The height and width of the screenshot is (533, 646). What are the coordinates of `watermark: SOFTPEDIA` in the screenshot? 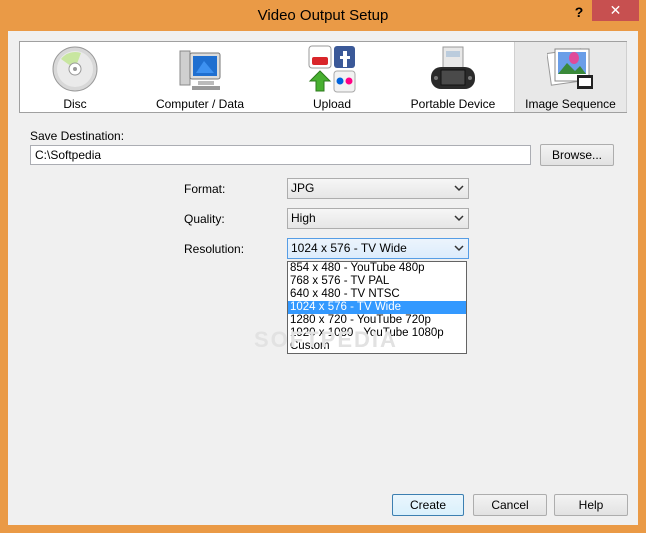 It's located at (326, 339).